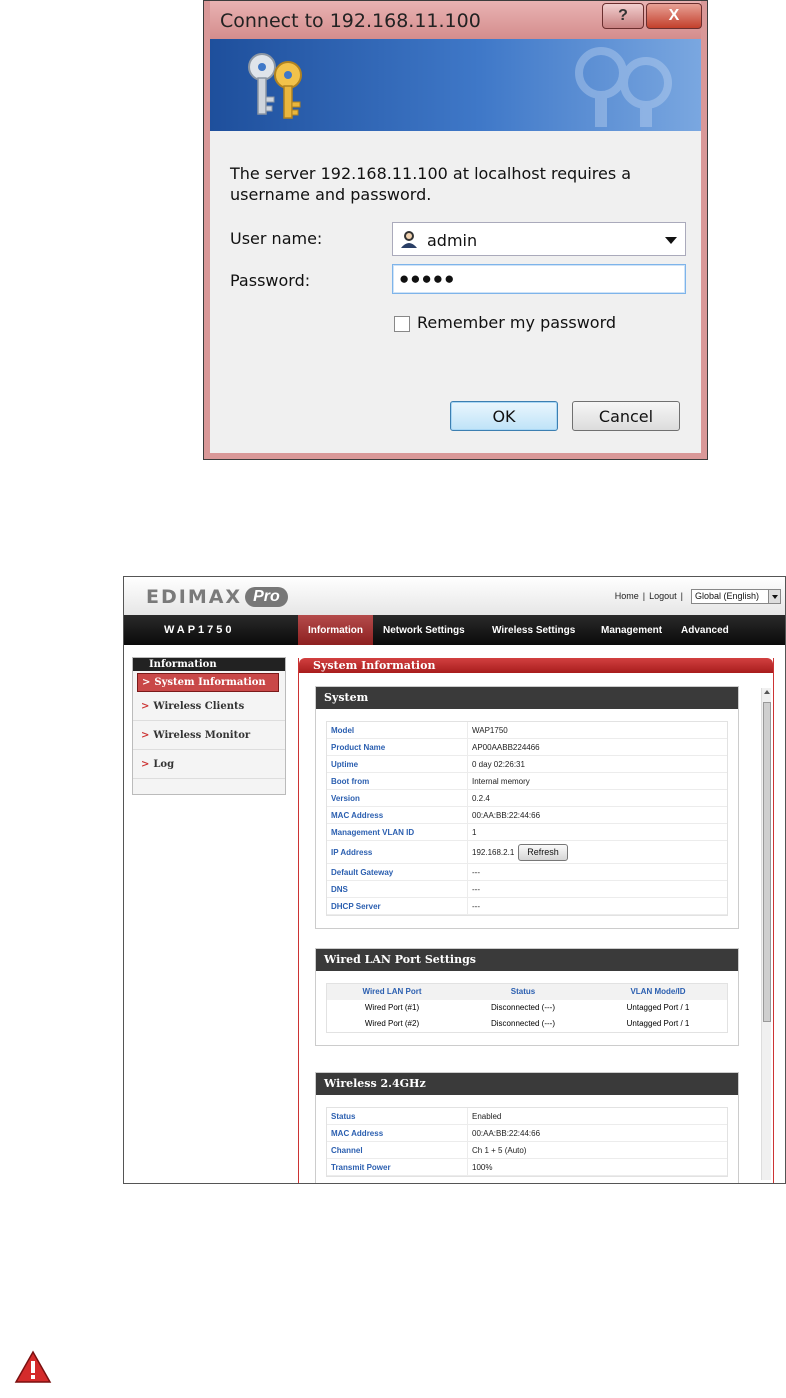 Image resolution: width=786 pixels, height=1398 pixels. I want to click on table-row: IP Address 192.168.2.1 Refresh, so click(527, 852).